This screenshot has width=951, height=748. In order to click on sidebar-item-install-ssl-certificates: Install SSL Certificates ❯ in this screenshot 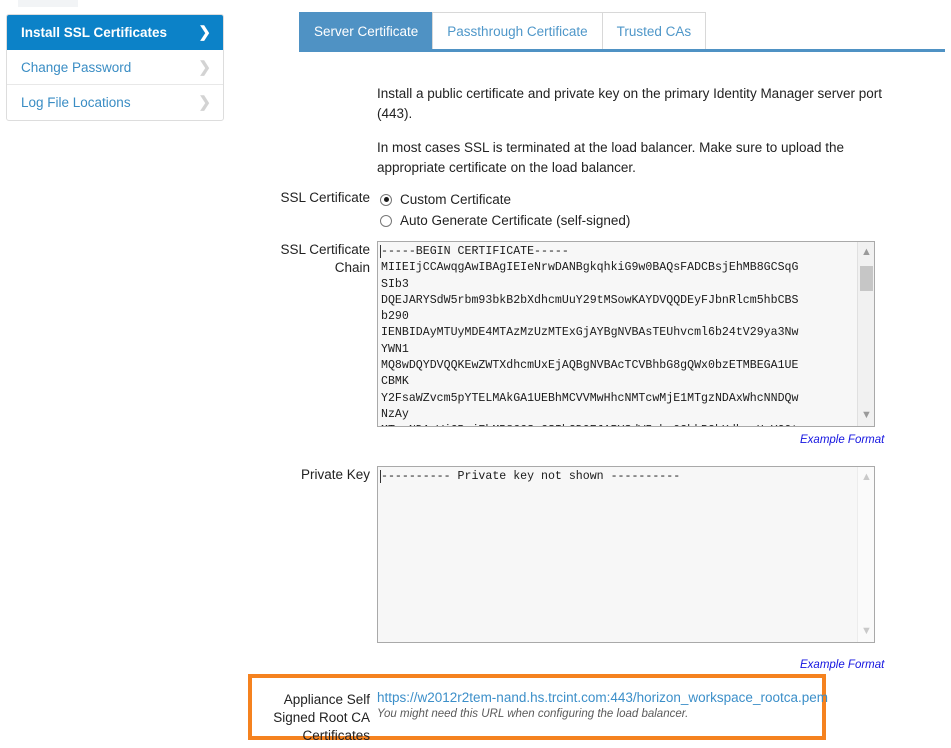, I will do `click(115, 32)`.